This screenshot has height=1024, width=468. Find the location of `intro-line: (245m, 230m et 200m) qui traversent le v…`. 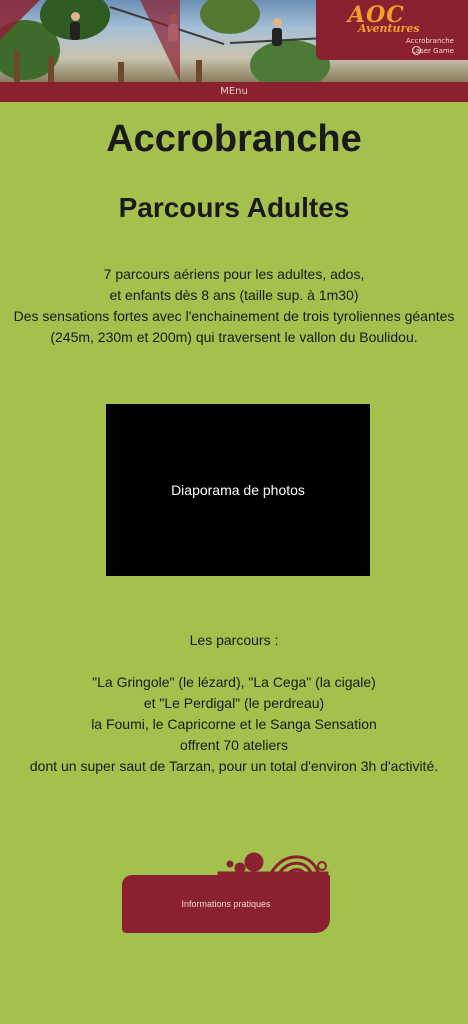

intro-line: (245m, 230m et 200m) qui traversent le v… is located at coordinates (234, 337).